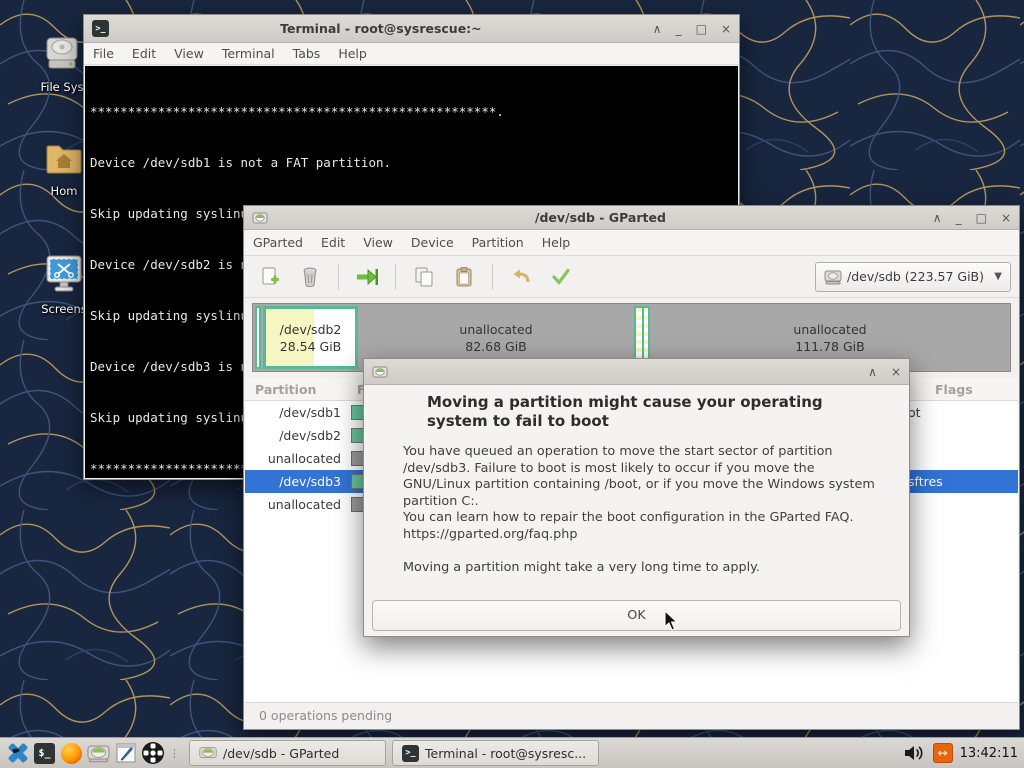  I want to click on menu-terminal: Terminal, so click(248, 53).